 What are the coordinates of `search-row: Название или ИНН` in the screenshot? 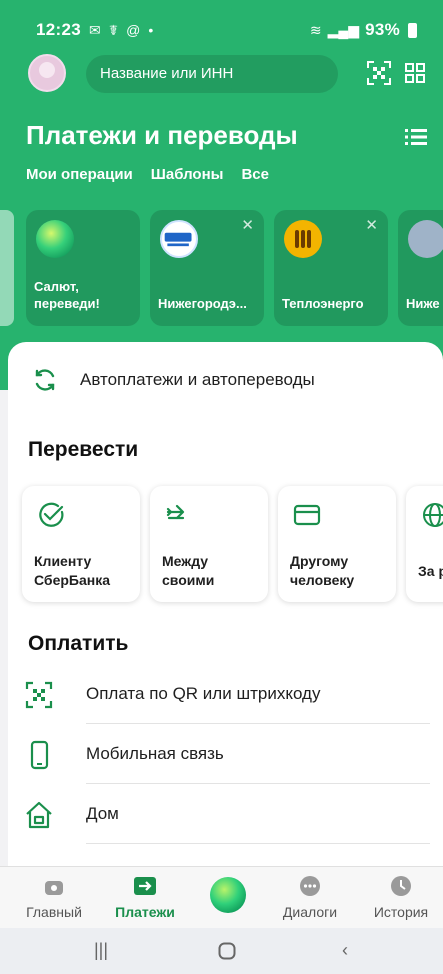 It's located at (221, 73).